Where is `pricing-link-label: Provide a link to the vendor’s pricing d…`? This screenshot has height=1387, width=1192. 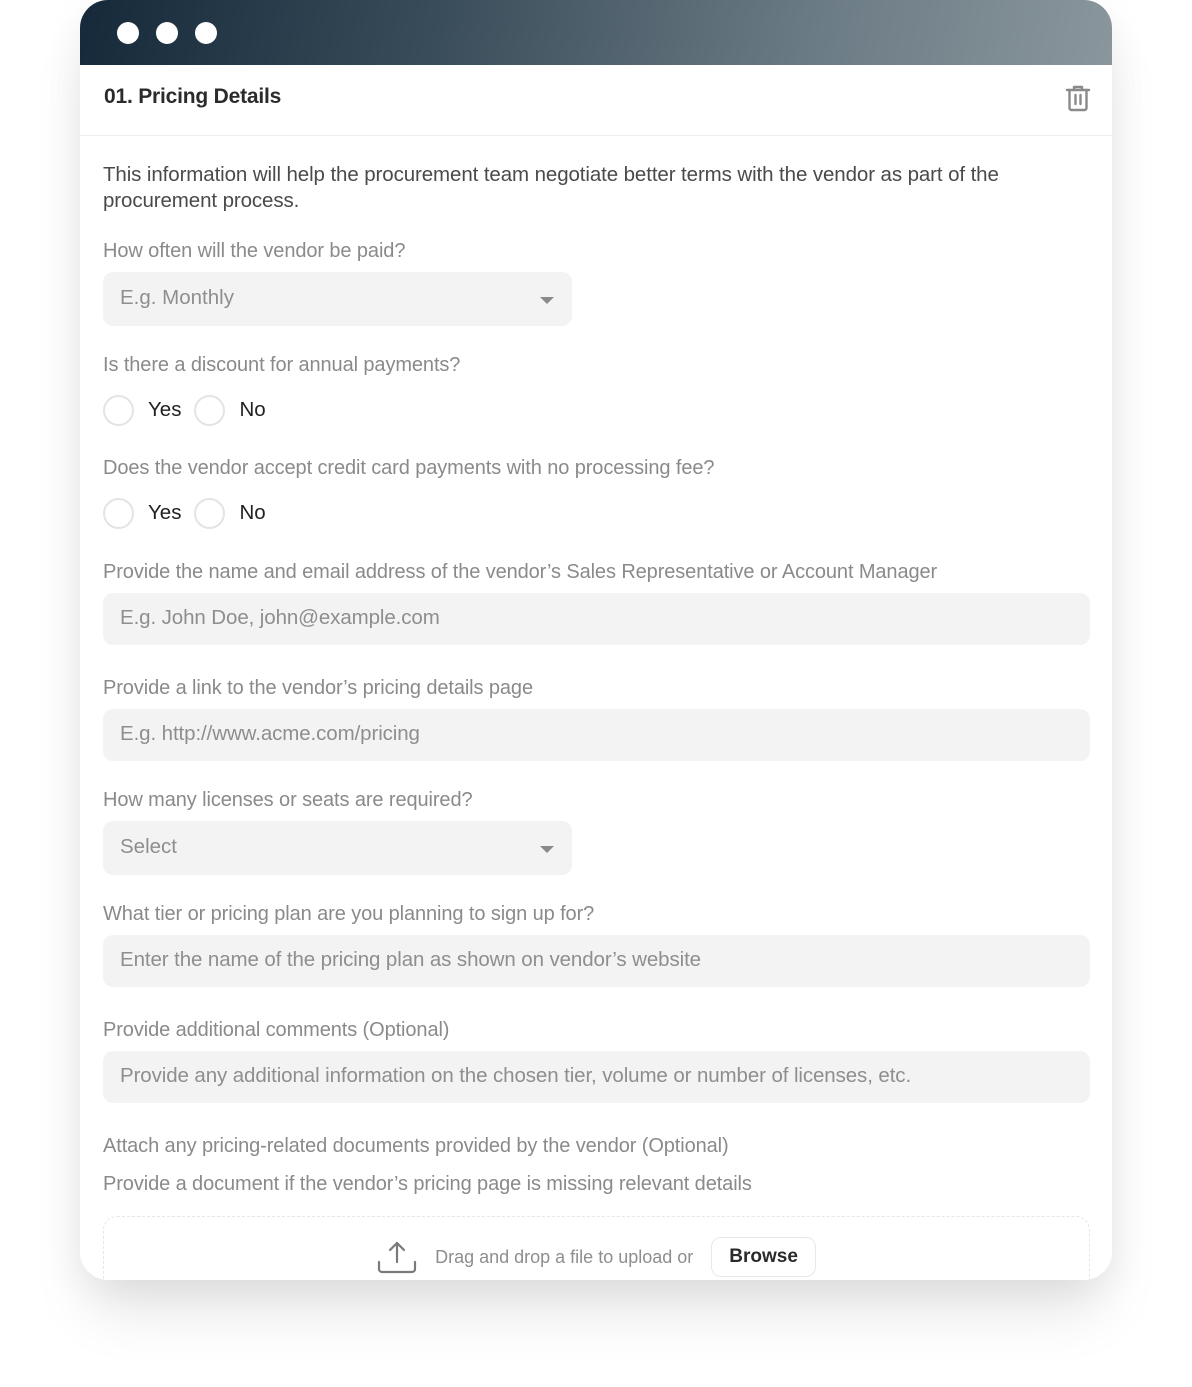
pricing-link-label: Provide a link to the vendor’s pricing d… is located at coordinates (318, 688).